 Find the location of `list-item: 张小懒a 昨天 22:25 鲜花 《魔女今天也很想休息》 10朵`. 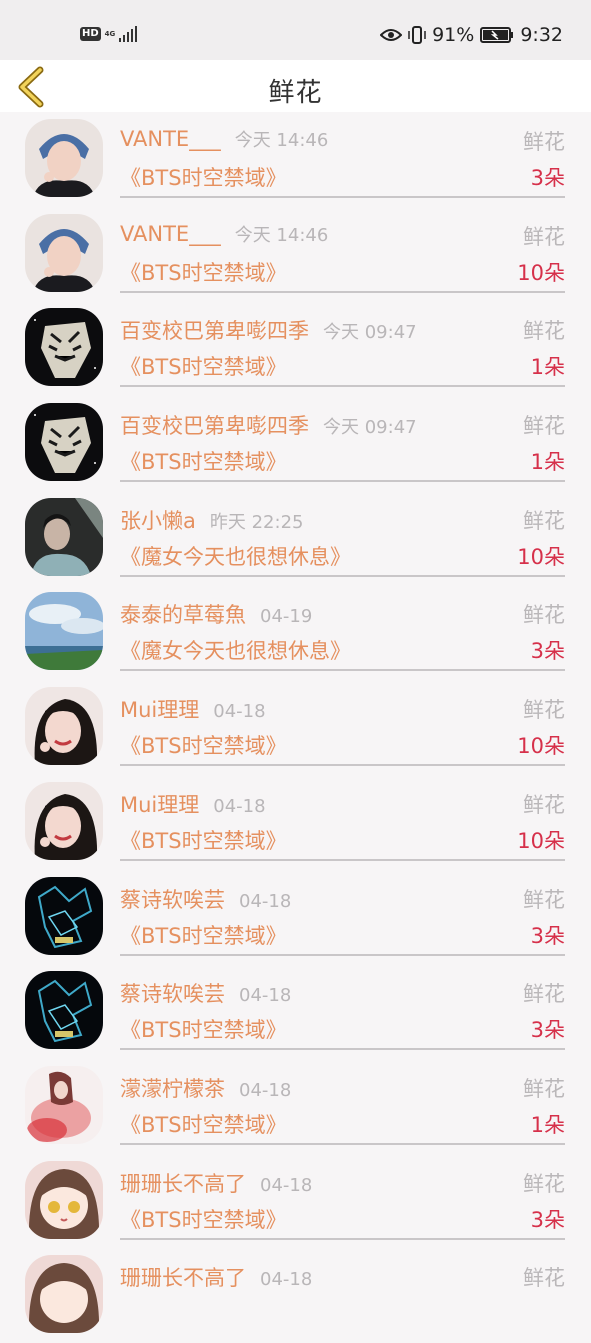

list-item: 张小懒a 昨天 22:25 鲜花 《魔女今天也很想休息》 10朵 is located at coordinates (295, 538).